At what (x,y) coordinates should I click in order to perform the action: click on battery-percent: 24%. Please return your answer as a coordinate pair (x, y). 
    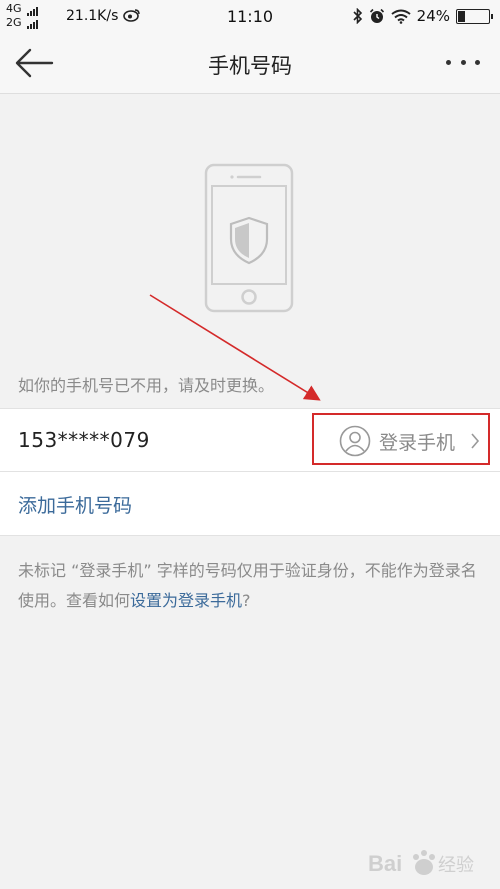
    Looking at the image, I should click on (433, 16).